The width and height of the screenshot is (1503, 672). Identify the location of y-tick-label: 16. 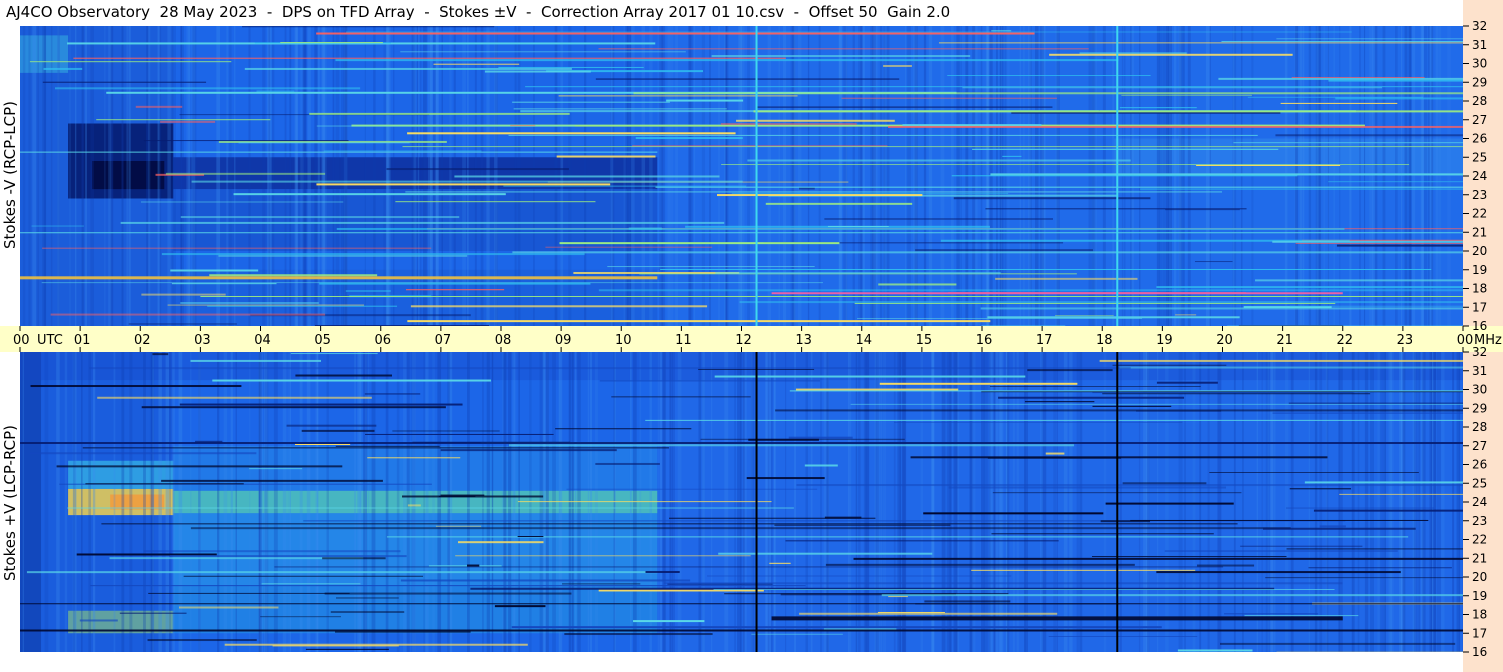
(1479, 326).